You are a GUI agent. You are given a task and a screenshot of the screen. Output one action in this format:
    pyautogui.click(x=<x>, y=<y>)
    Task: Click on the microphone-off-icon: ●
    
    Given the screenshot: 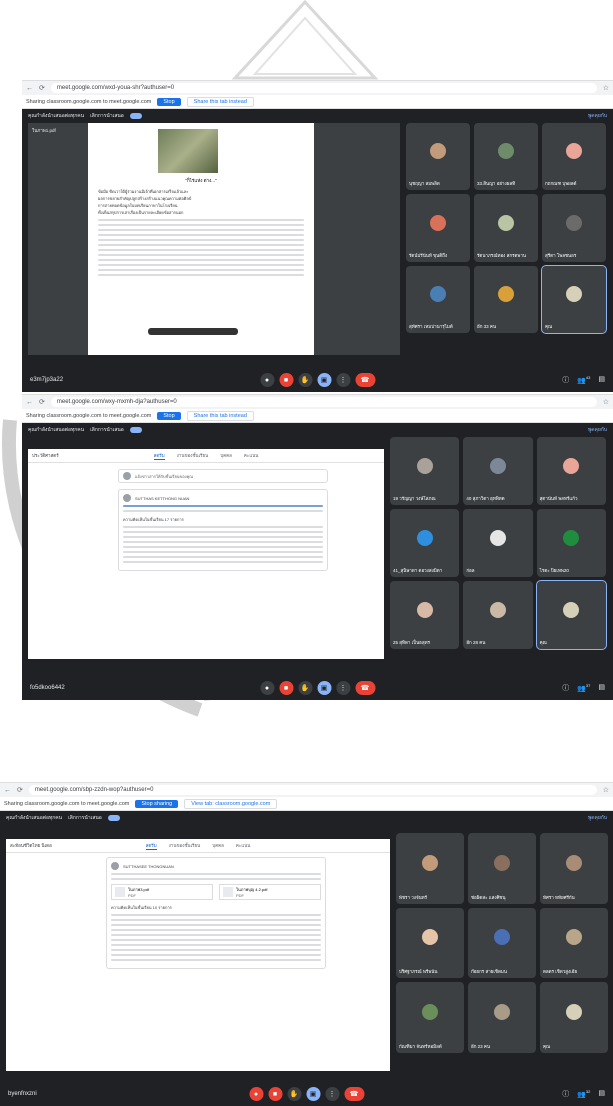 What is the action you would take?
    pyautogui.click(x=256, y=1094)
    